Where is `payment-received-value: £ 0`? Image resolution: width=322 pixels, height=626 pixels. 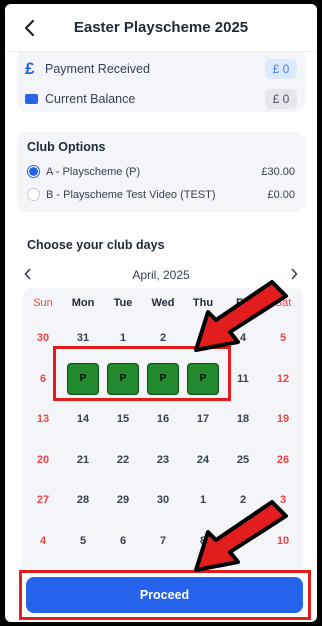 payment-received-value: £ 0 is located at coordinates (281, 69).